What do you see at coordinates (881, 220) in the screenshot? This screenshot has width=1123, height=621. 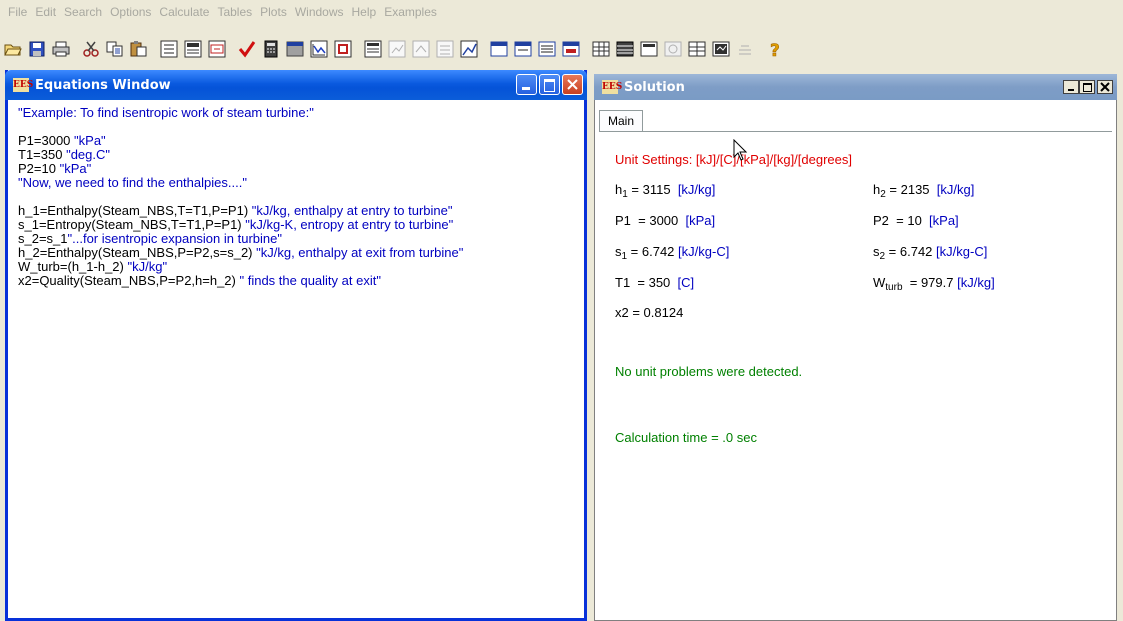 I see `result-P2-name: P2` at bounding box center [881, 220].